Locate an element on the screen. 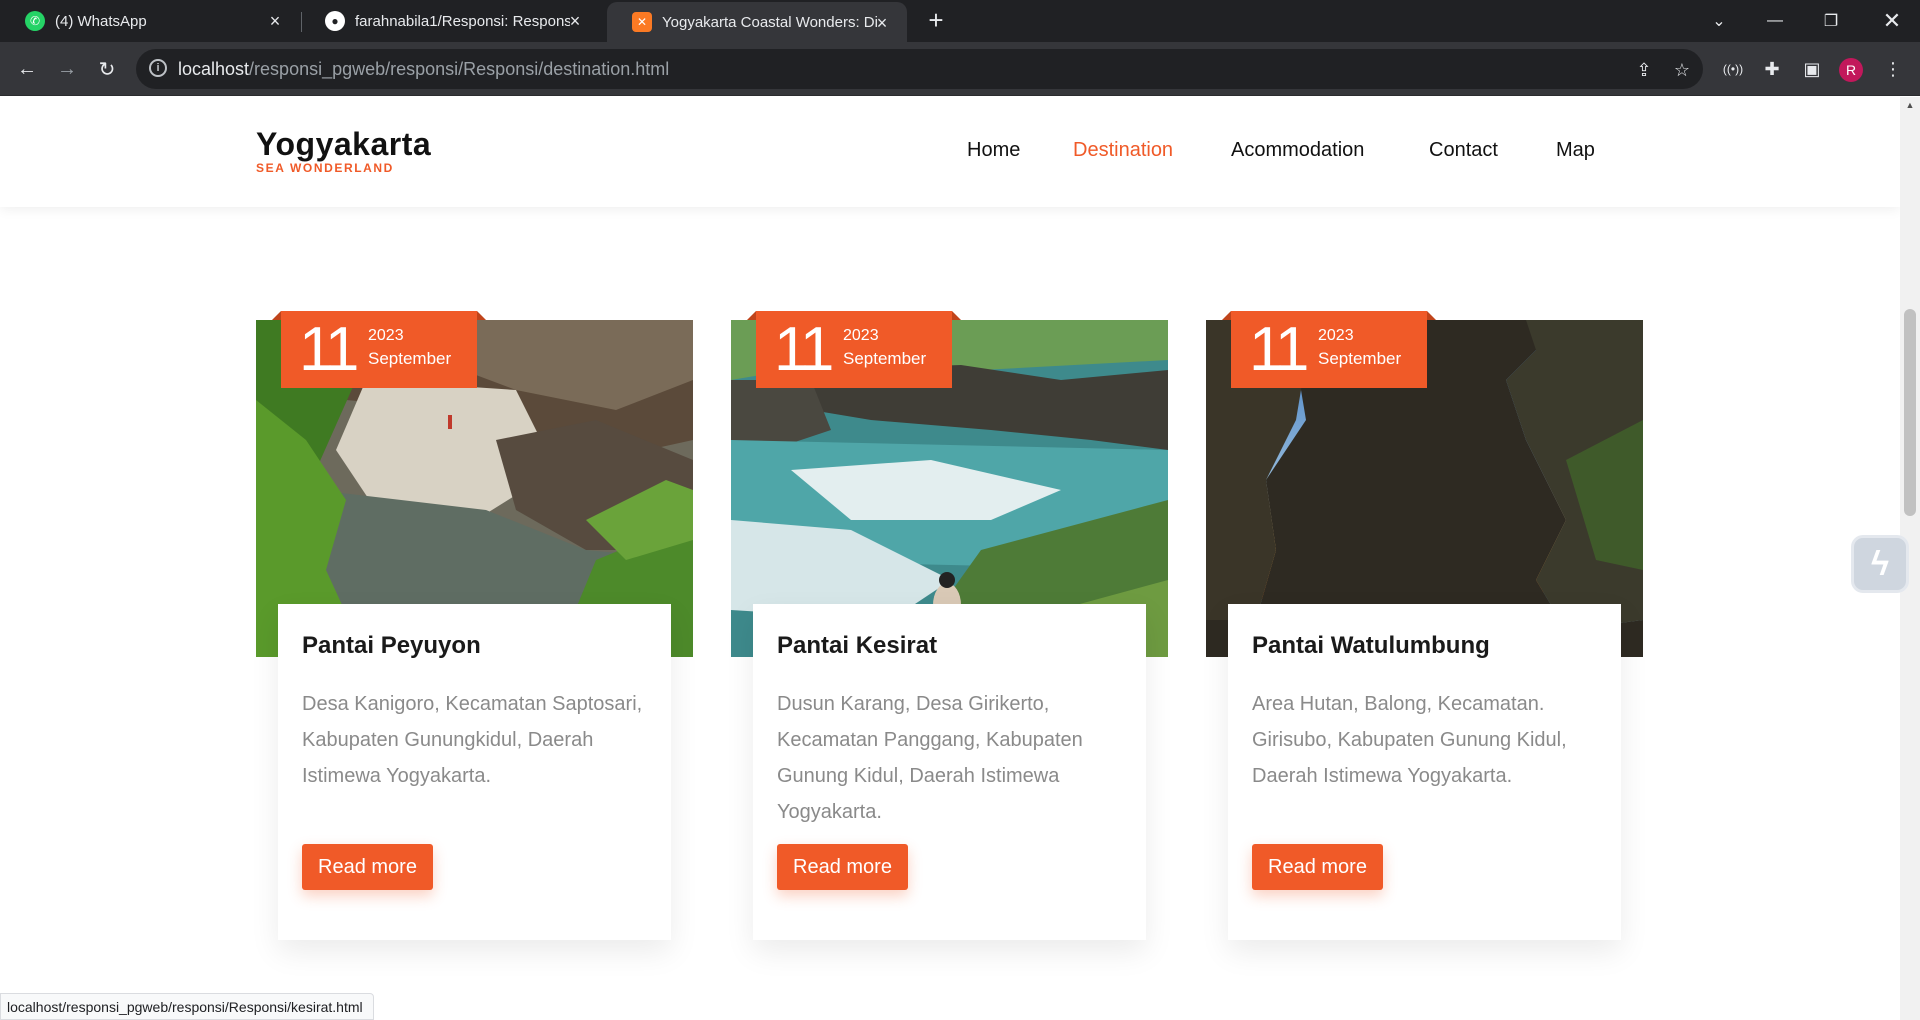 The height and width of the screenshot is (1020, 1920). nav-destination: Destination is located at coordinates (1123, 150).